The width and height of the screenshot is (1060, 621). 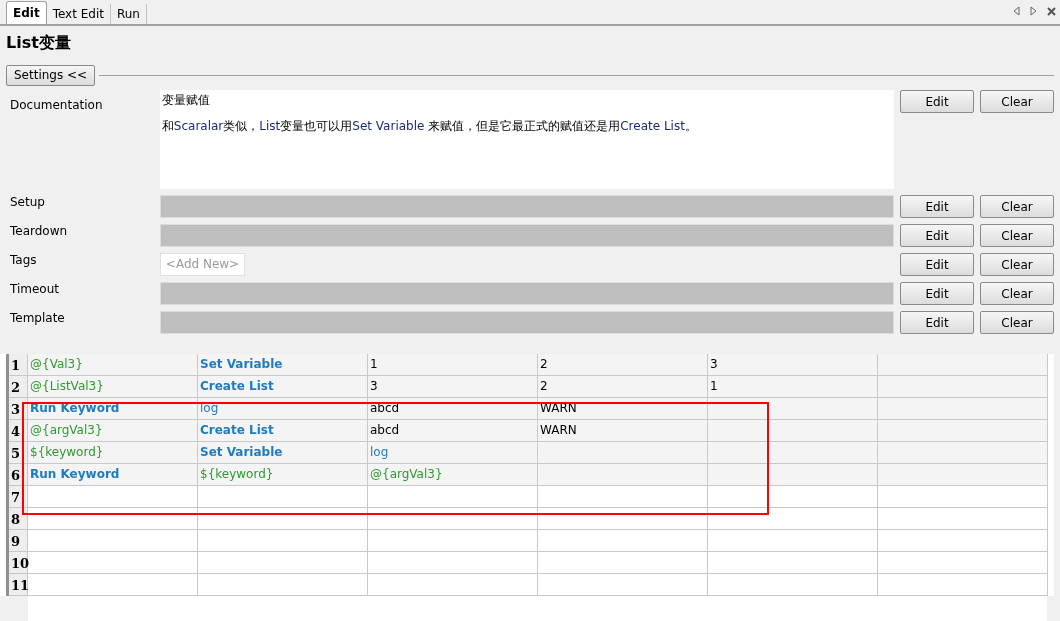 I want to click on field-label: Template, so click(x=37, y=319).